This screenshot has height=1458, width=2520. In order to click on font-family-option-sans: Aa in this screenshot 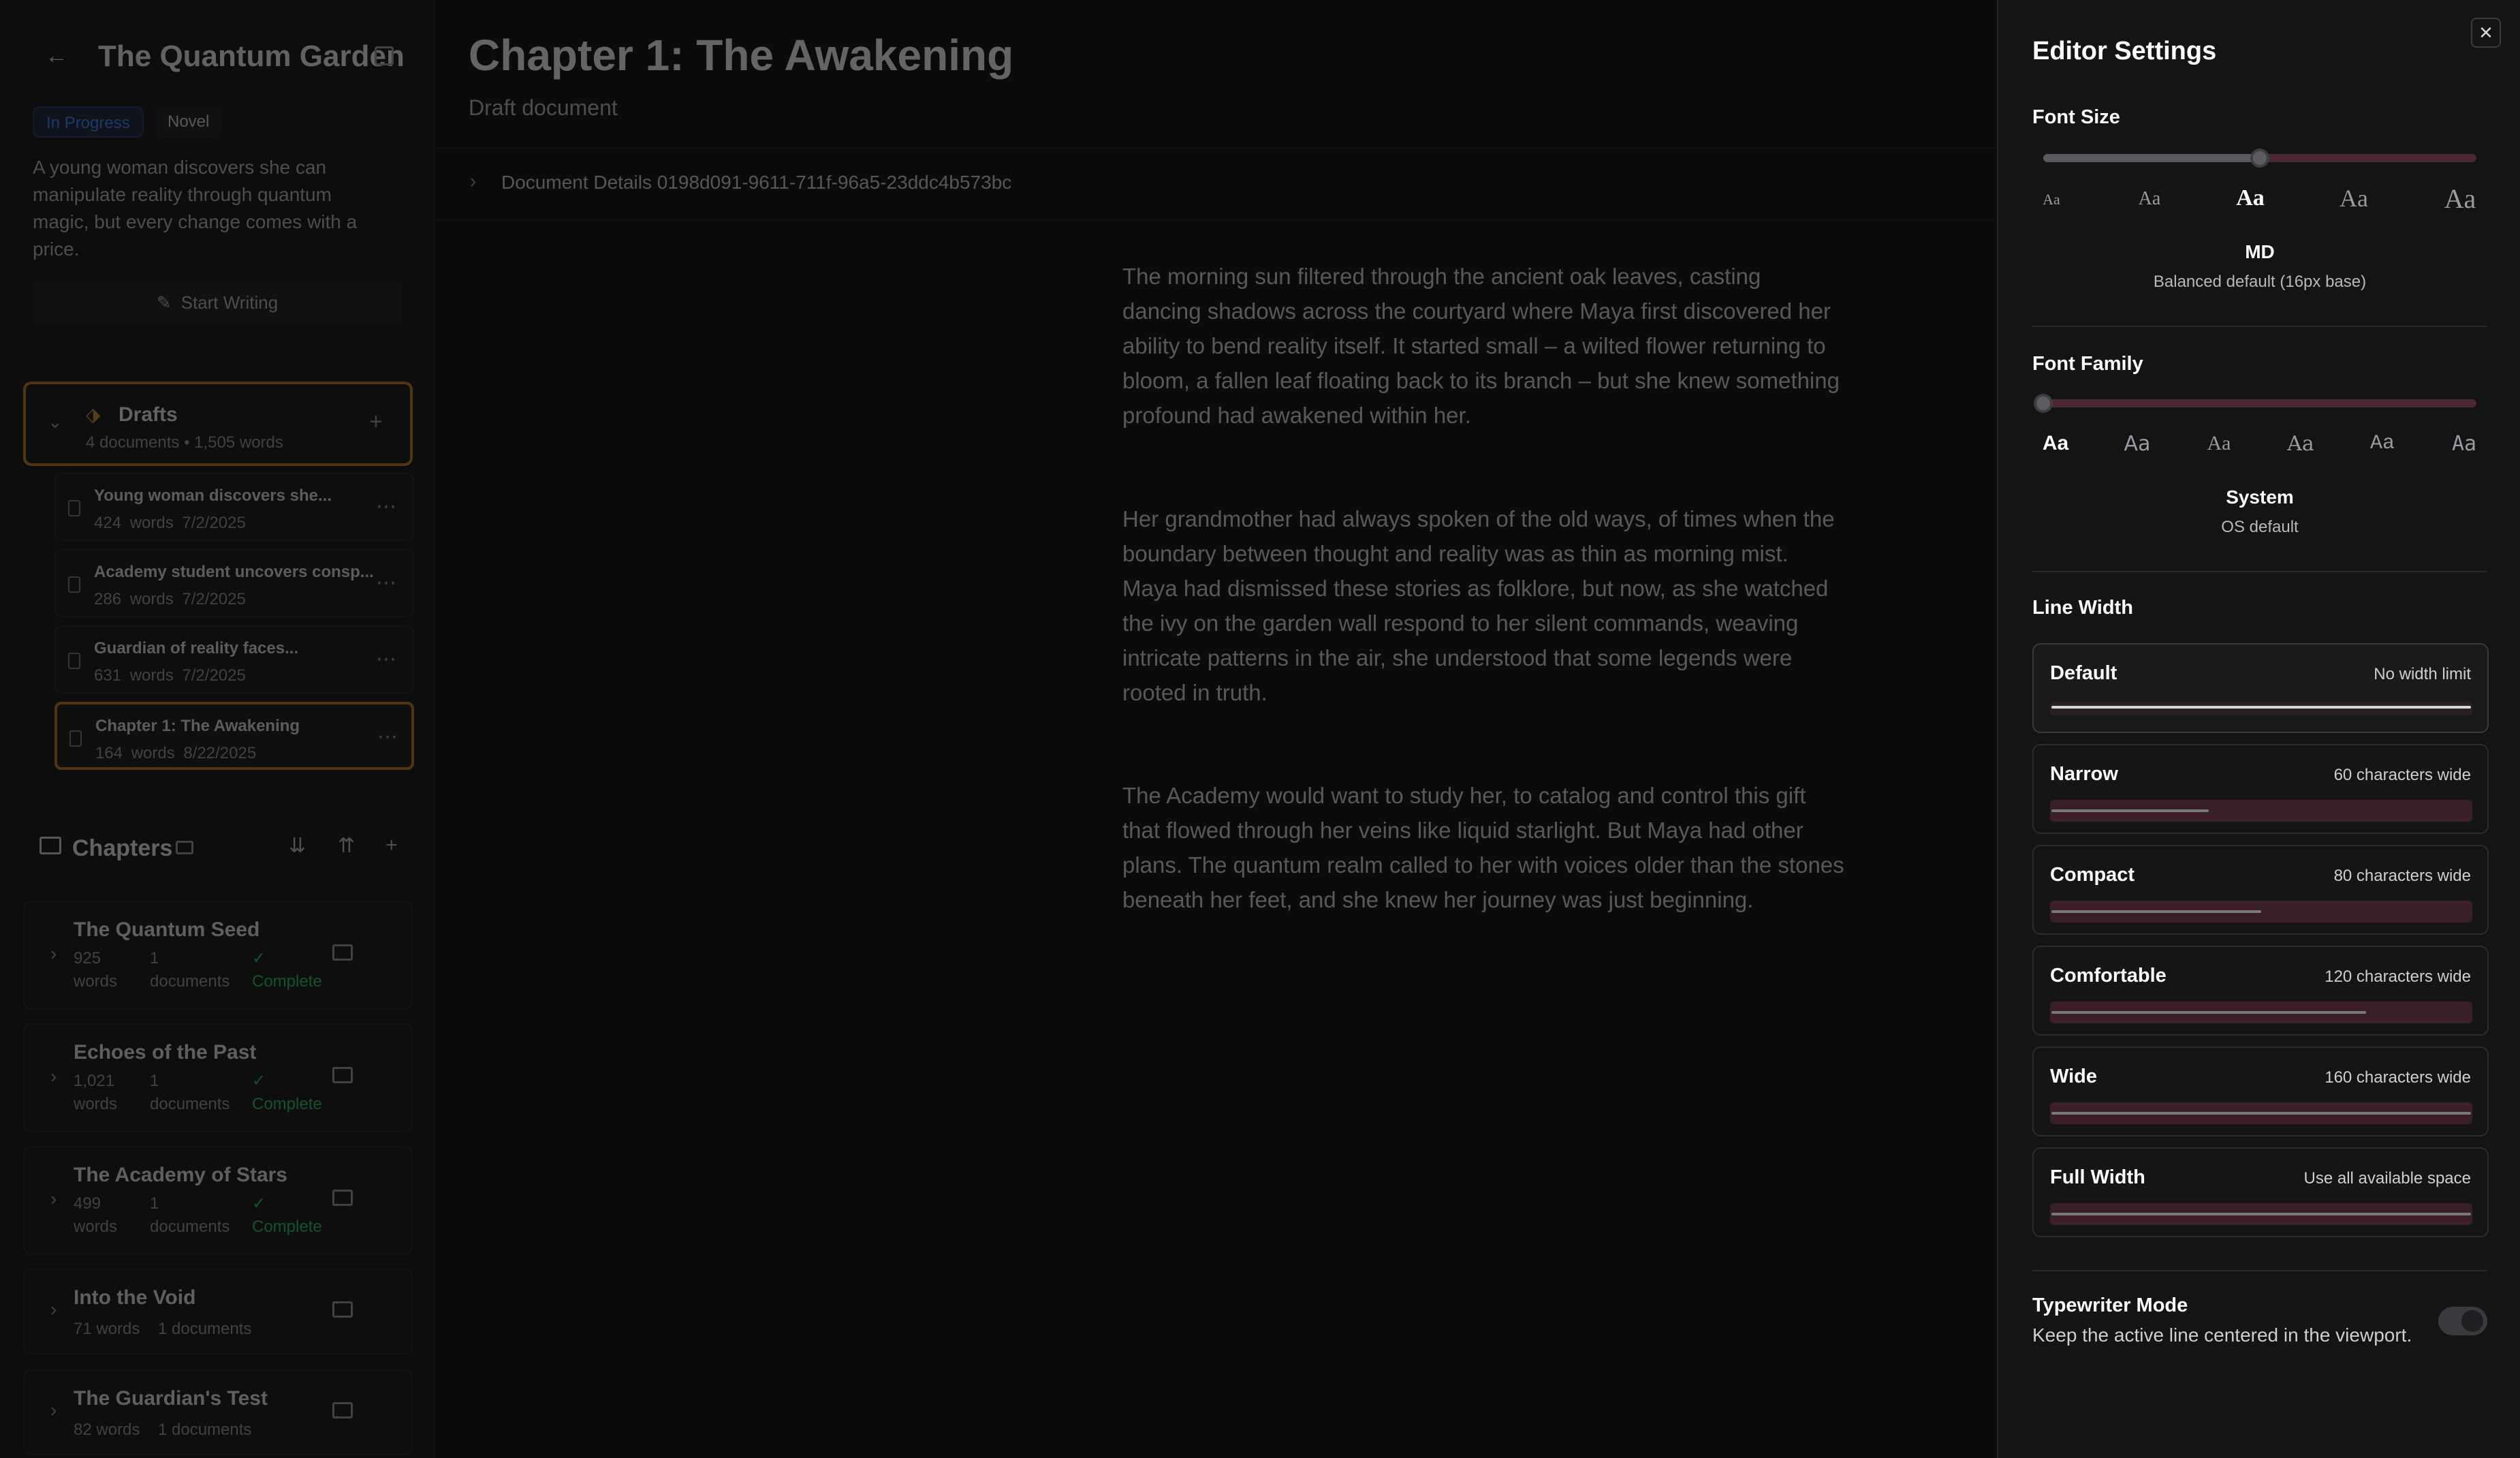, I will do `click(2137, 444)`.